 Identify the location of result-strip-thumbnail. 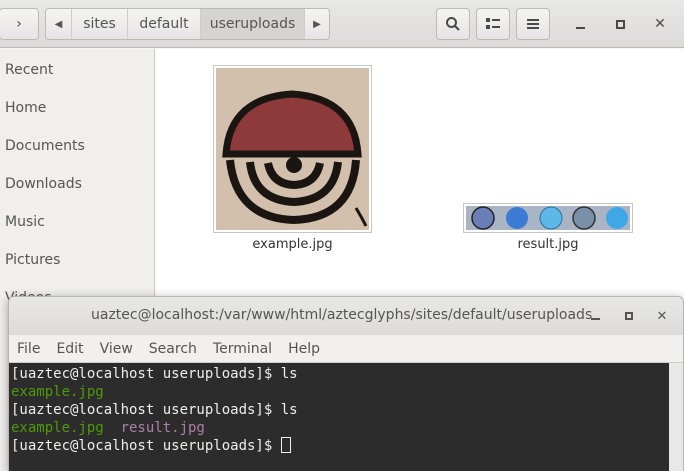
(548, 218).